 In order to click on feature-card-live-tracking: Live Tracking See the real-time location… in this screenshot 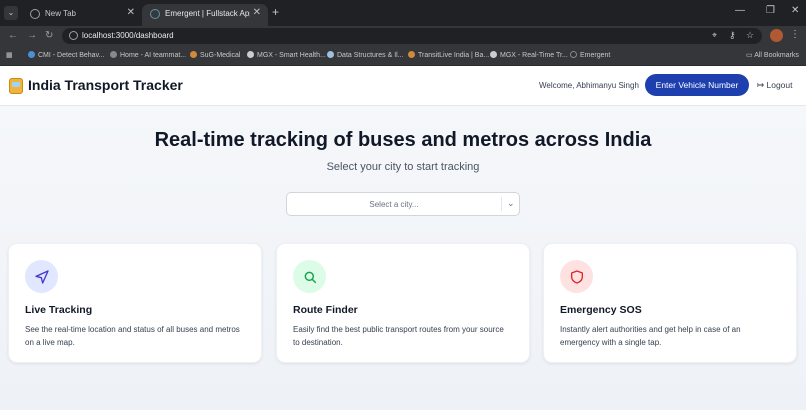, I will do `click(135, 303)`.